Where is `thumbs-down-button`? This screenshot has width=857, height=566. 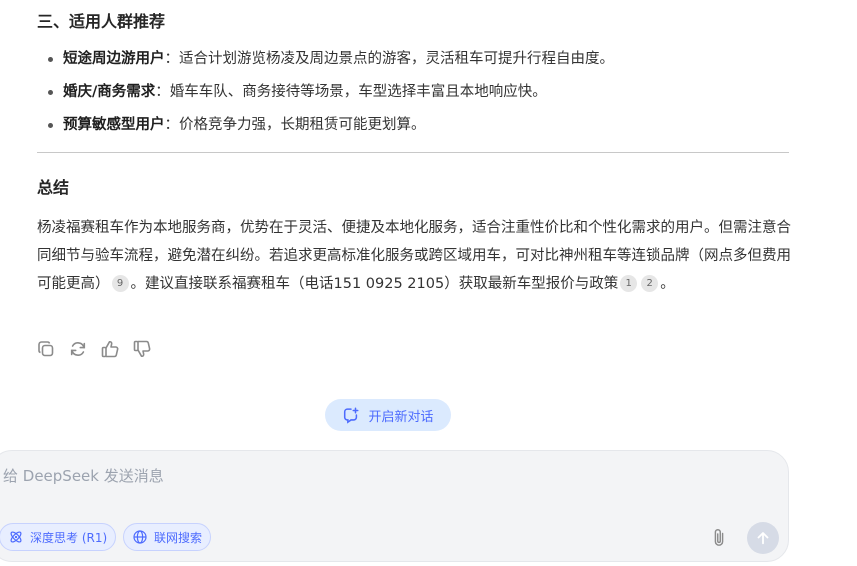 thumbs-down-button is located at coordinates (142, 349).